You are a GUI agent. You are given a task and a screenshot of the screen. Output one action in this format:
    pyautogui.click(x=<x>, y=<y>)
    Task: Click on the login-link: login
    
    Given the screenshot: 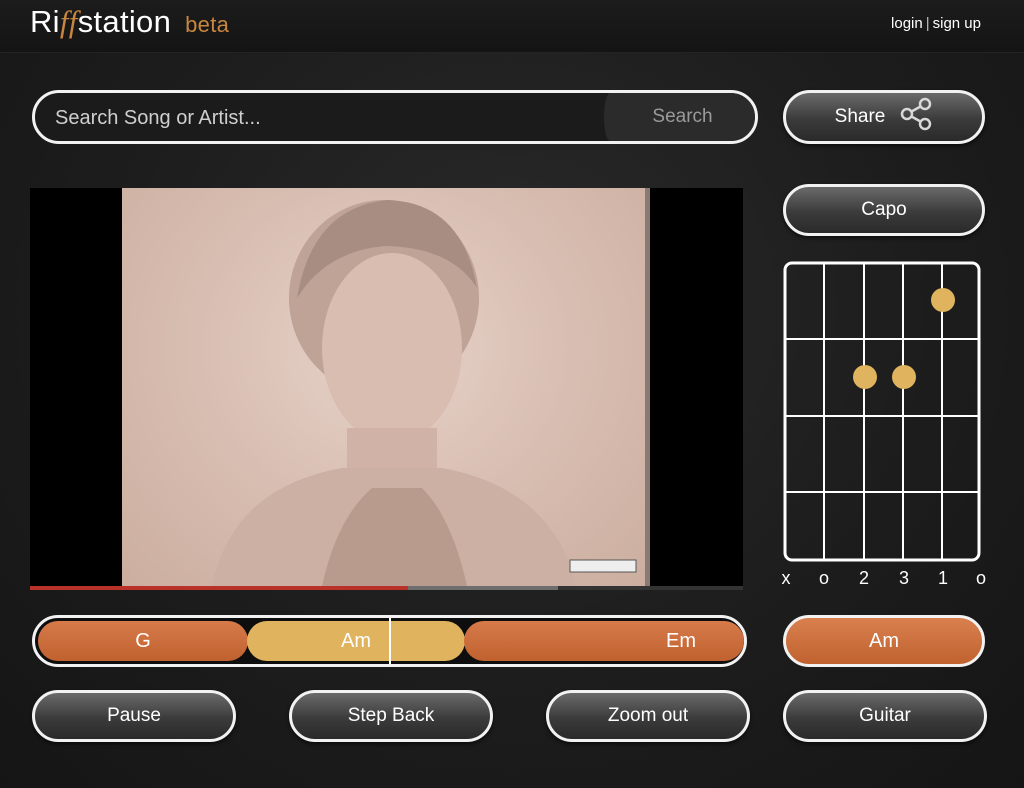 What is the action you would take?
    pyautogui.click(x=907, y=23)
    